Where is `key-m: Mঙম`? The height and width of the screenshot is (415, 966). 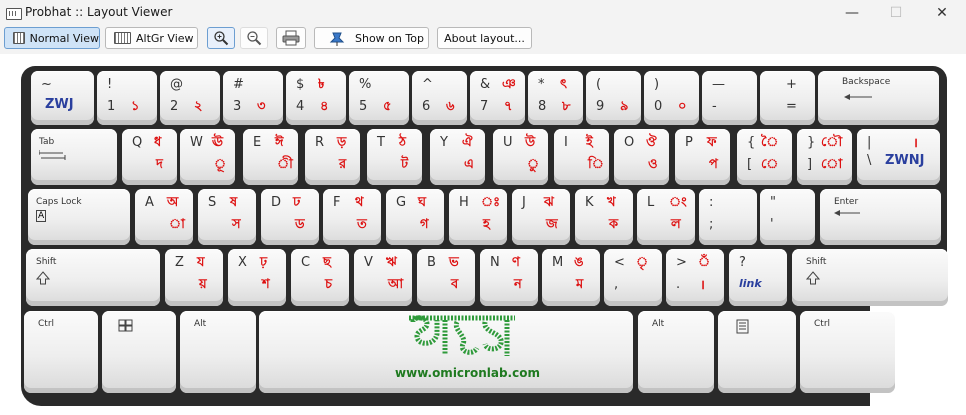
key-m: Mঙম is located at coordinates (571, 277).